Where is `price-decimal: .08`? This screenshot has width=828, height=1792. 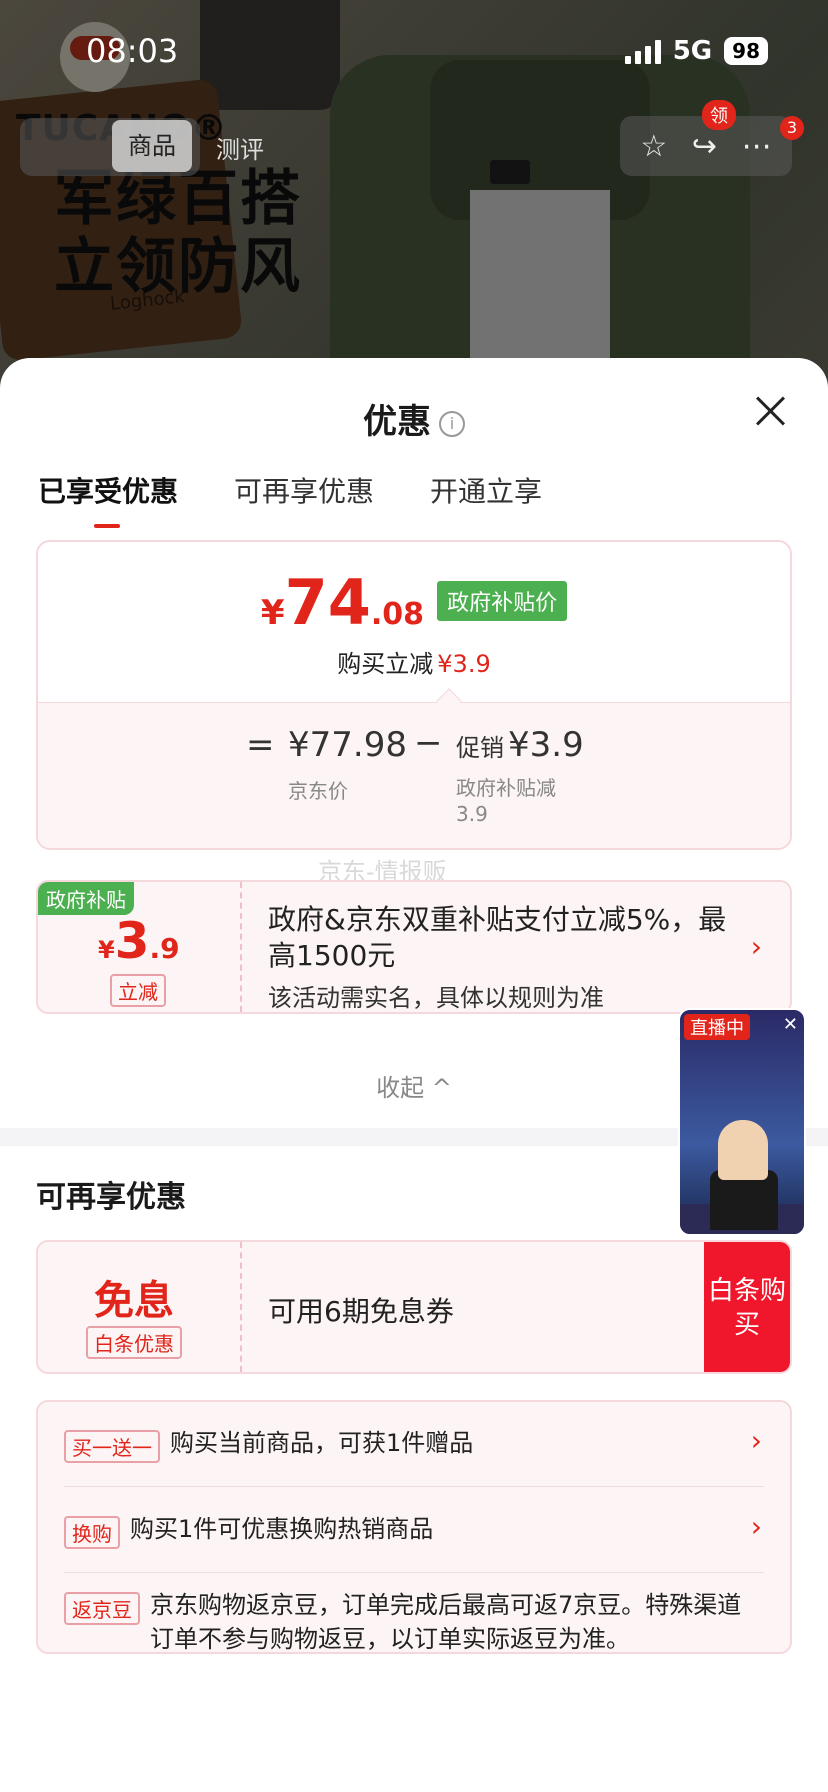
price-decimal: .08 is located at coordinates (397, 614).